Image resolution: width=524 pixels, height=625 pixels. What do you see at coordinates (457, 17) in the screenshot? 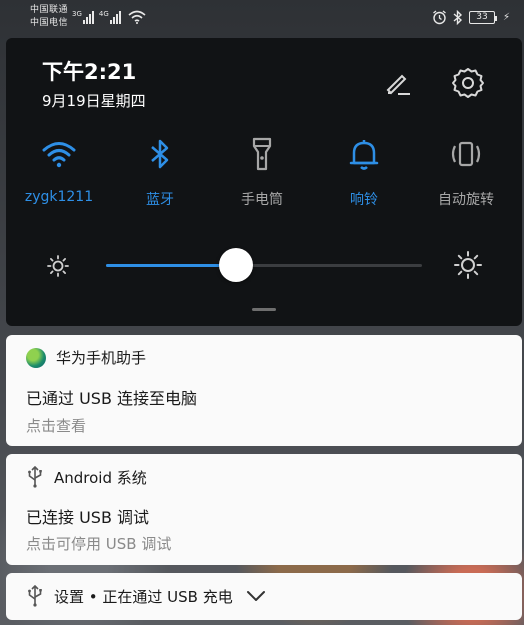
I see `bluetooth-status-icon` at bounding box center [457, 17].